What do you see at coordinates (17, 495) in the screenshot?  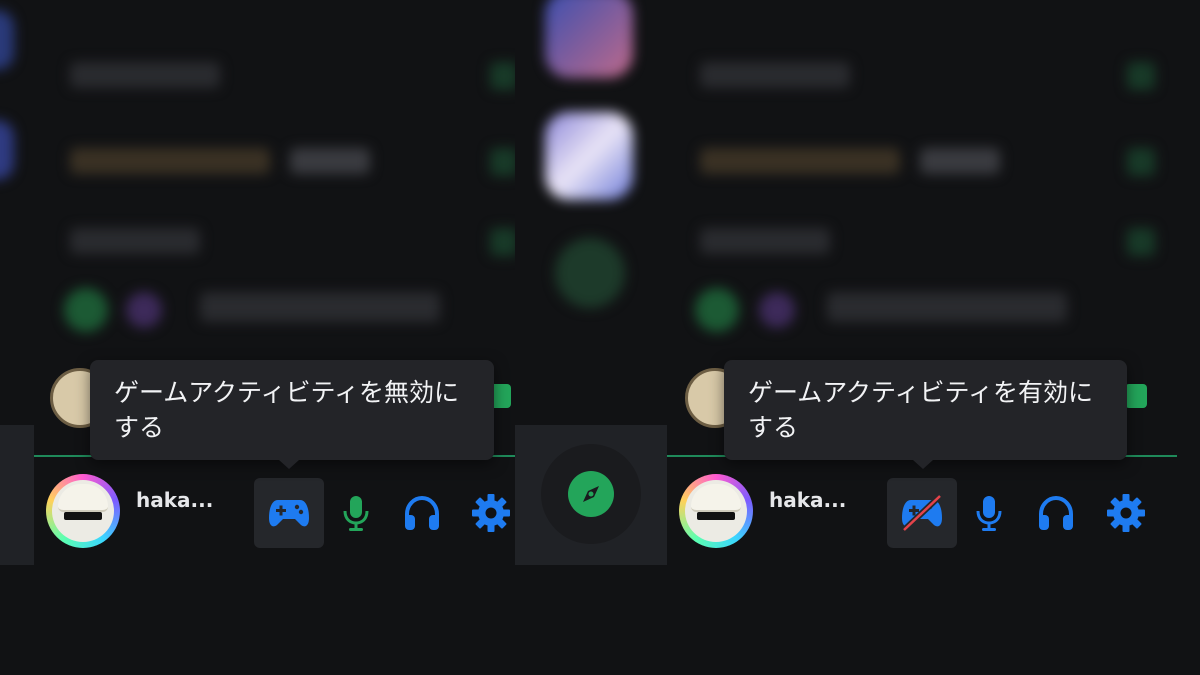 I see `server-rail-edge` at bounding box center [17, 495].